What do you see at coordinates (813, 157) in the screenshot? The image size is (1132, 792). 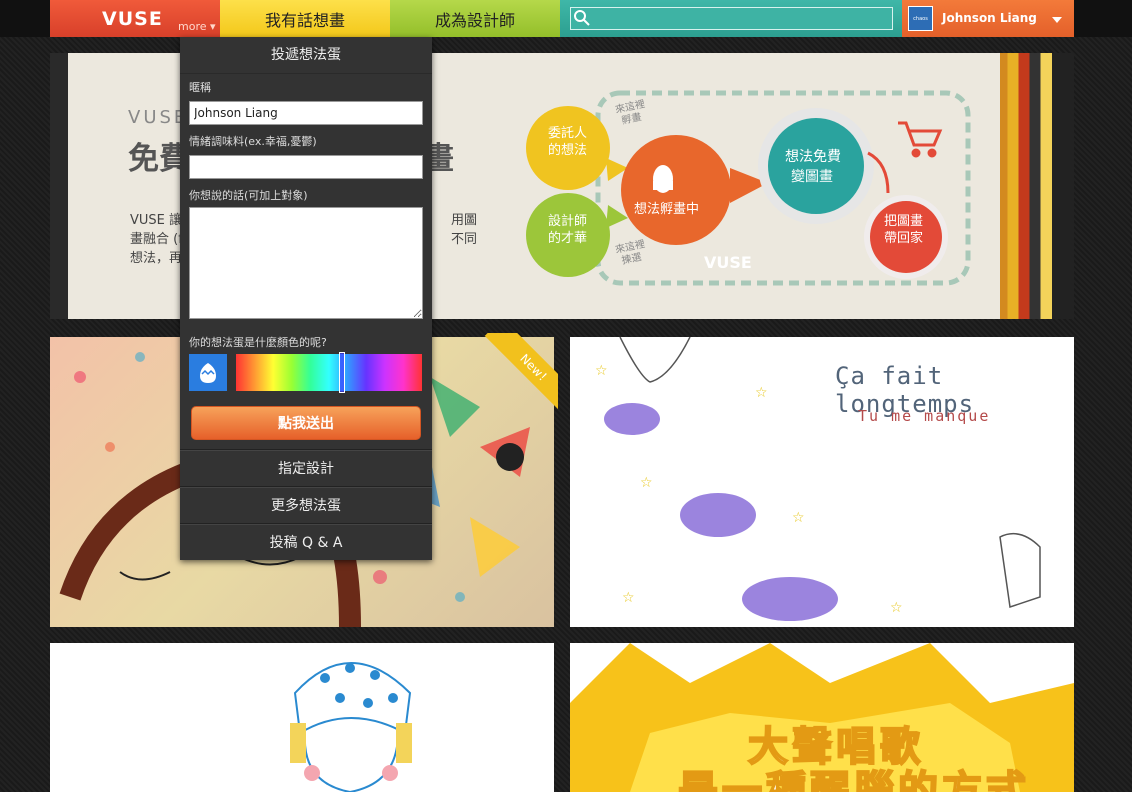 I see `bubble-free-line1: 想法免費` at bounding box center [813, 157].